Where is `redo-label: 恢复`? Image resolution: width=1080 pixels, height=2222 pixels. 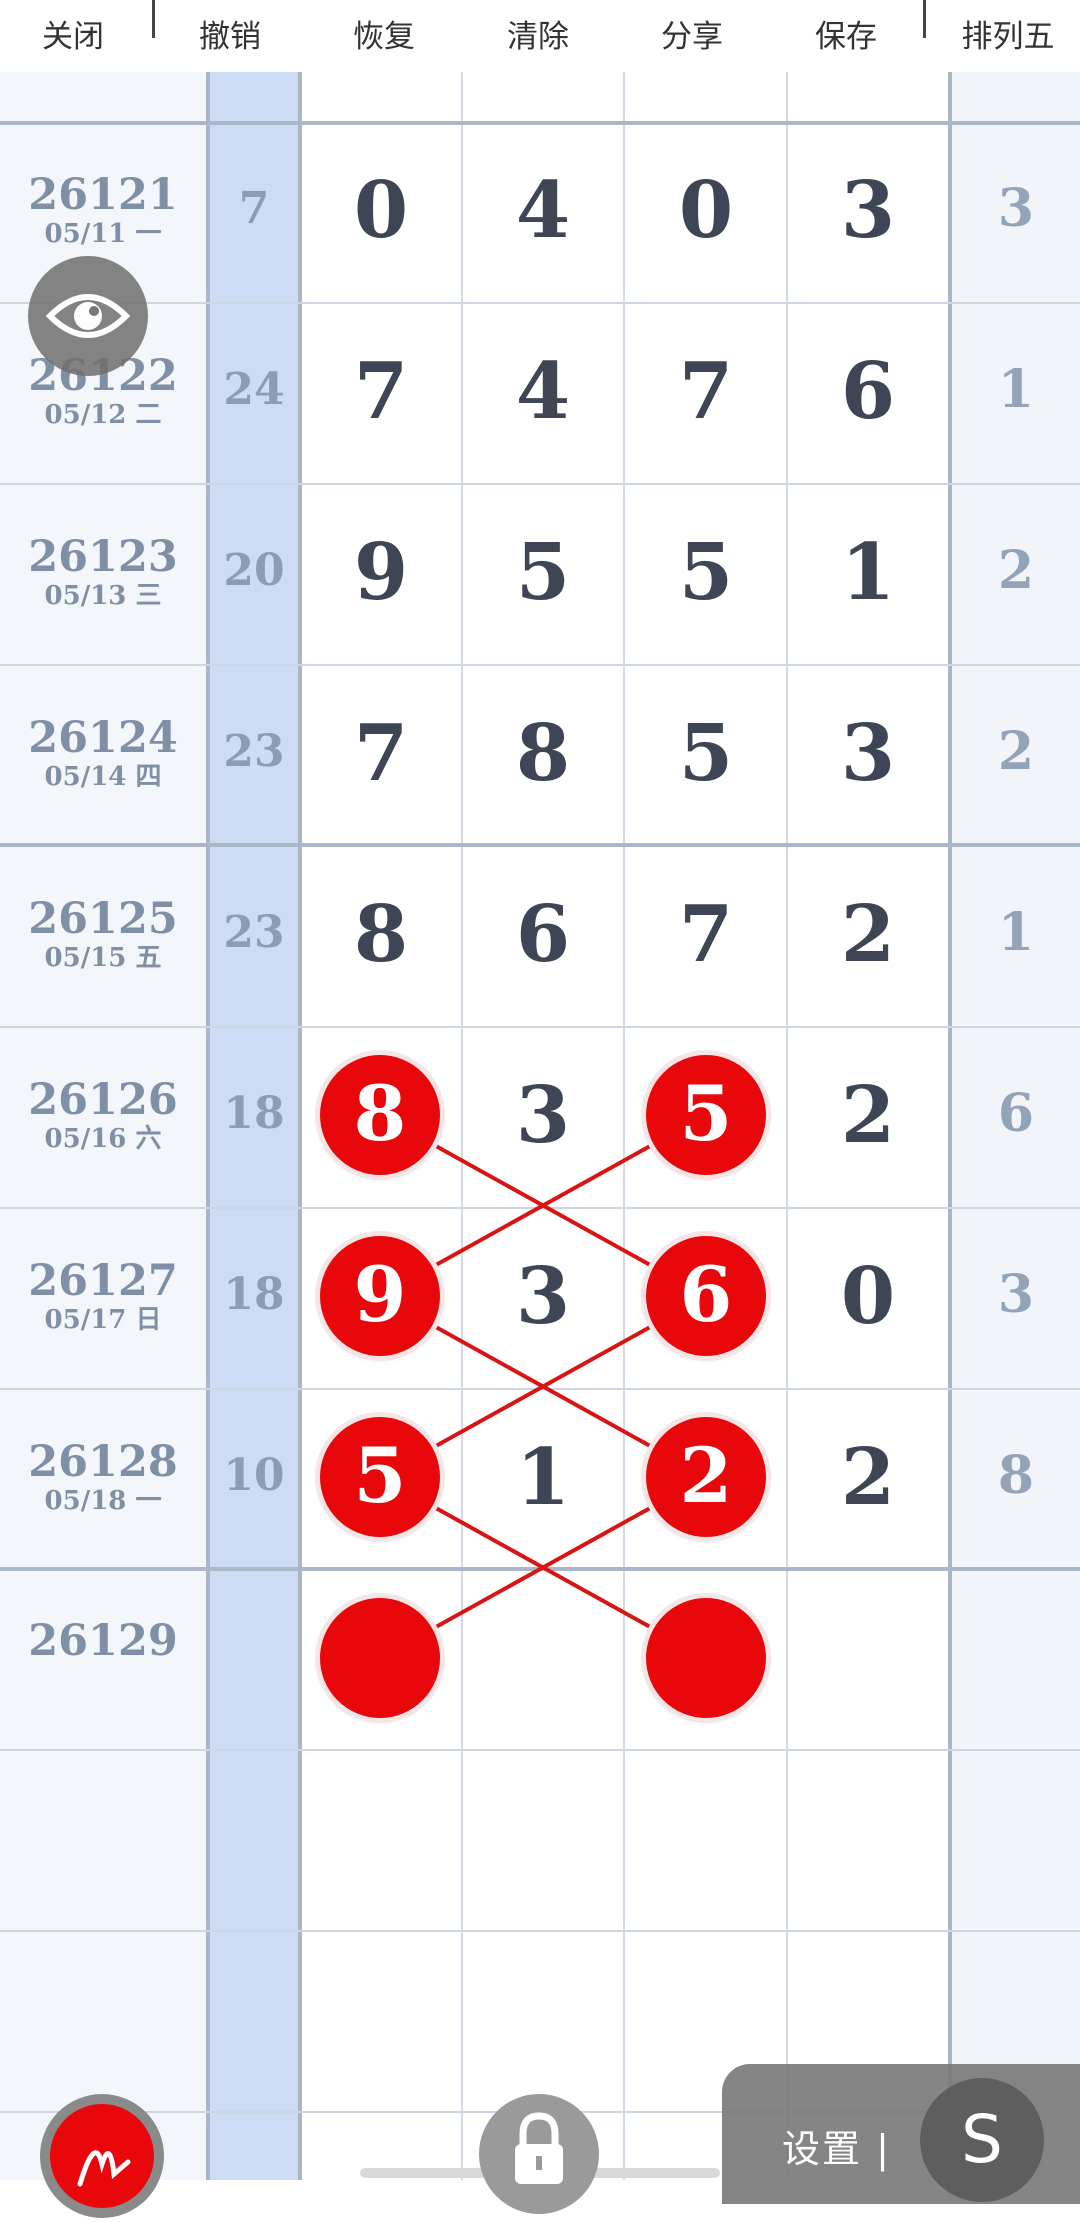
redo-label: 恢复 is located at coordinates (384, 37).